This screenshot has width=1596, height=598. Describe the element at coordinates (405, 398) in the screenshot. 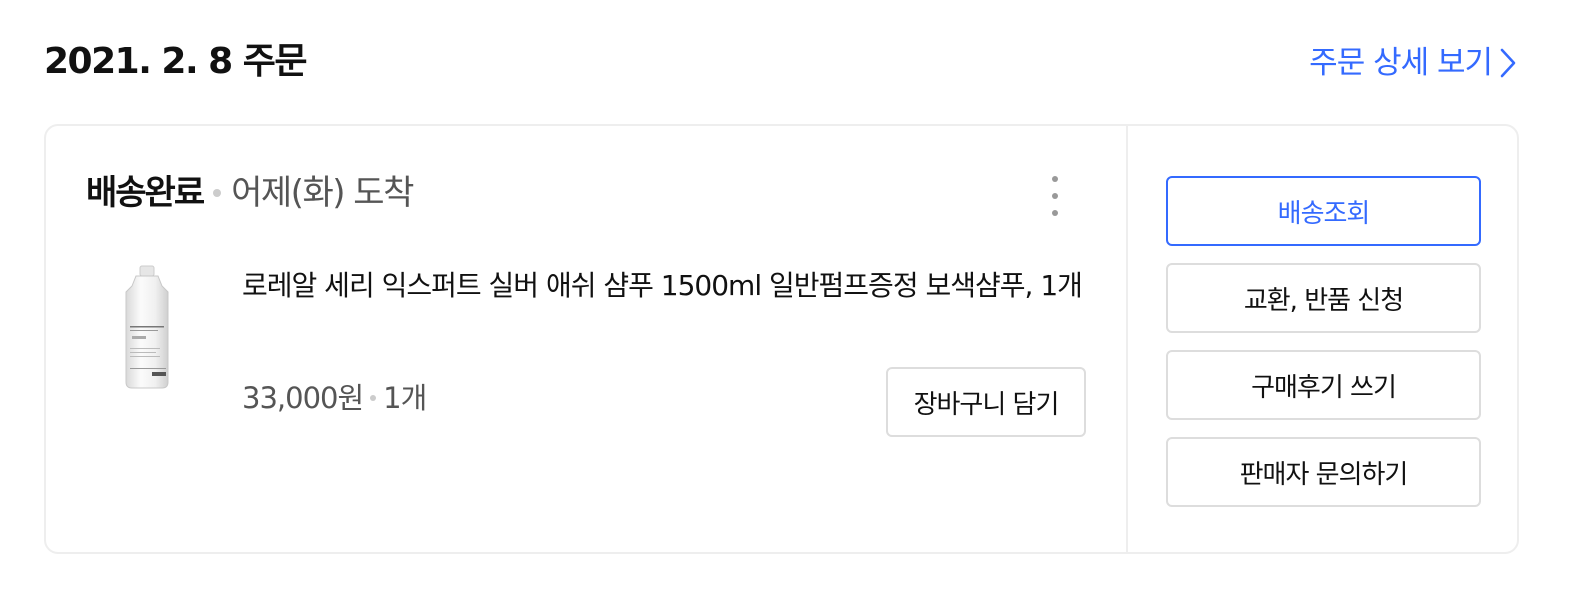

I see `product-quantity: 1개` at that location.